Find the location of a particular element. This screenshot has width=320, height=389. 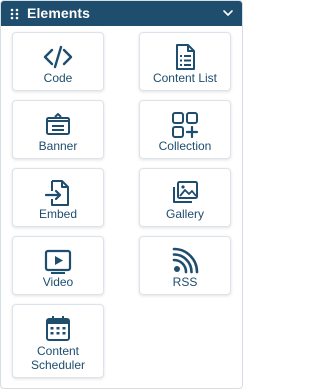

video-icon is located at coordinates (58, 261).